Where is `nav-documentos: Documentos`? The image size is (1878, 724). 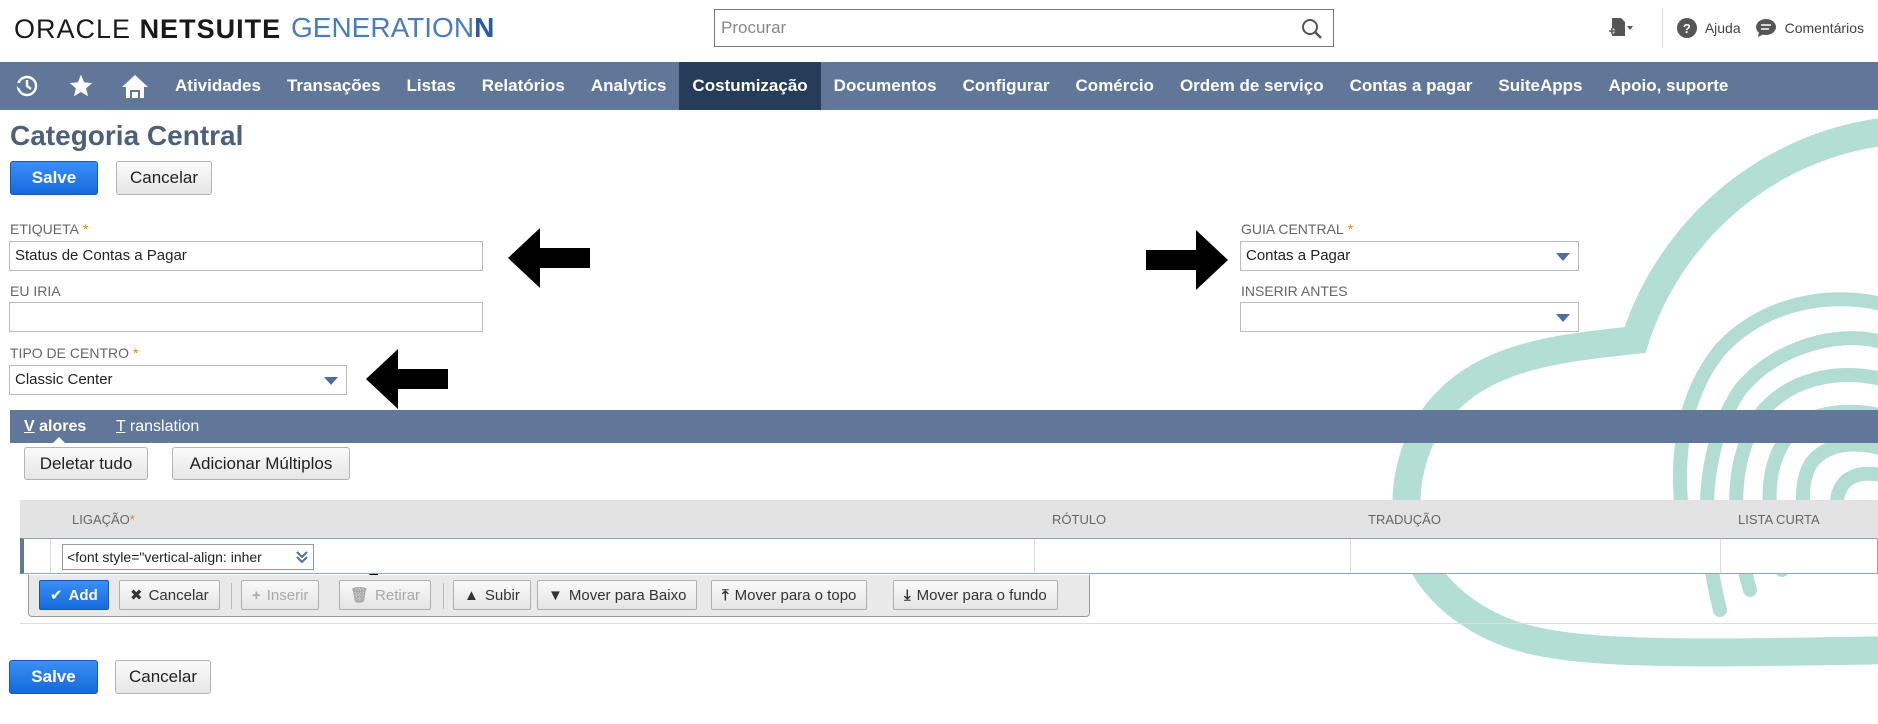
nav-documentos: Documentos is located at coordinates (885, 86).